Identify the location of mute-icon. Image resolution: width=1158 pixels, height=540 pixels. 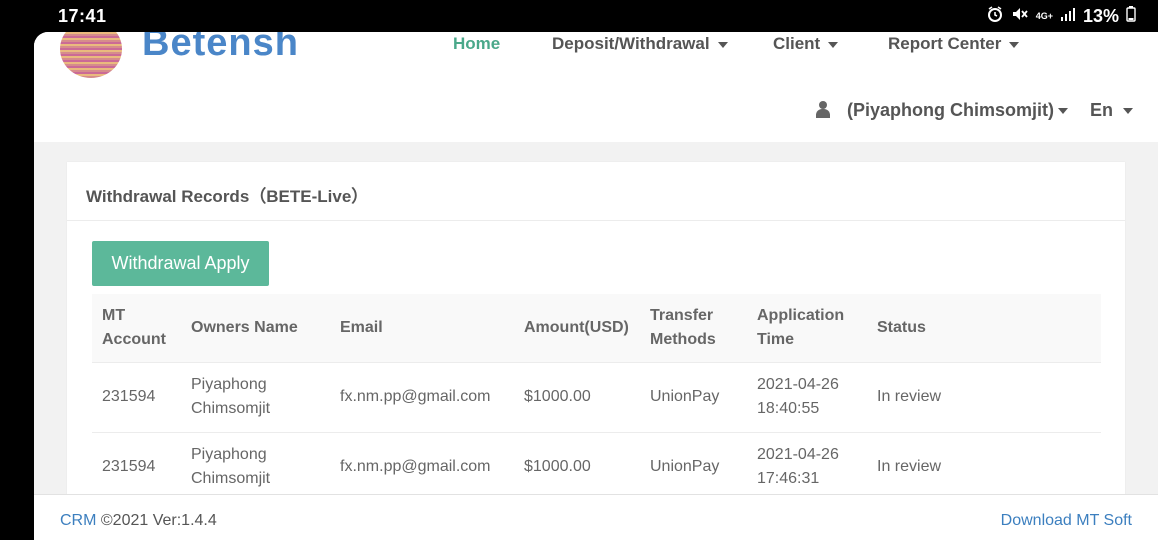
(1020, 16).